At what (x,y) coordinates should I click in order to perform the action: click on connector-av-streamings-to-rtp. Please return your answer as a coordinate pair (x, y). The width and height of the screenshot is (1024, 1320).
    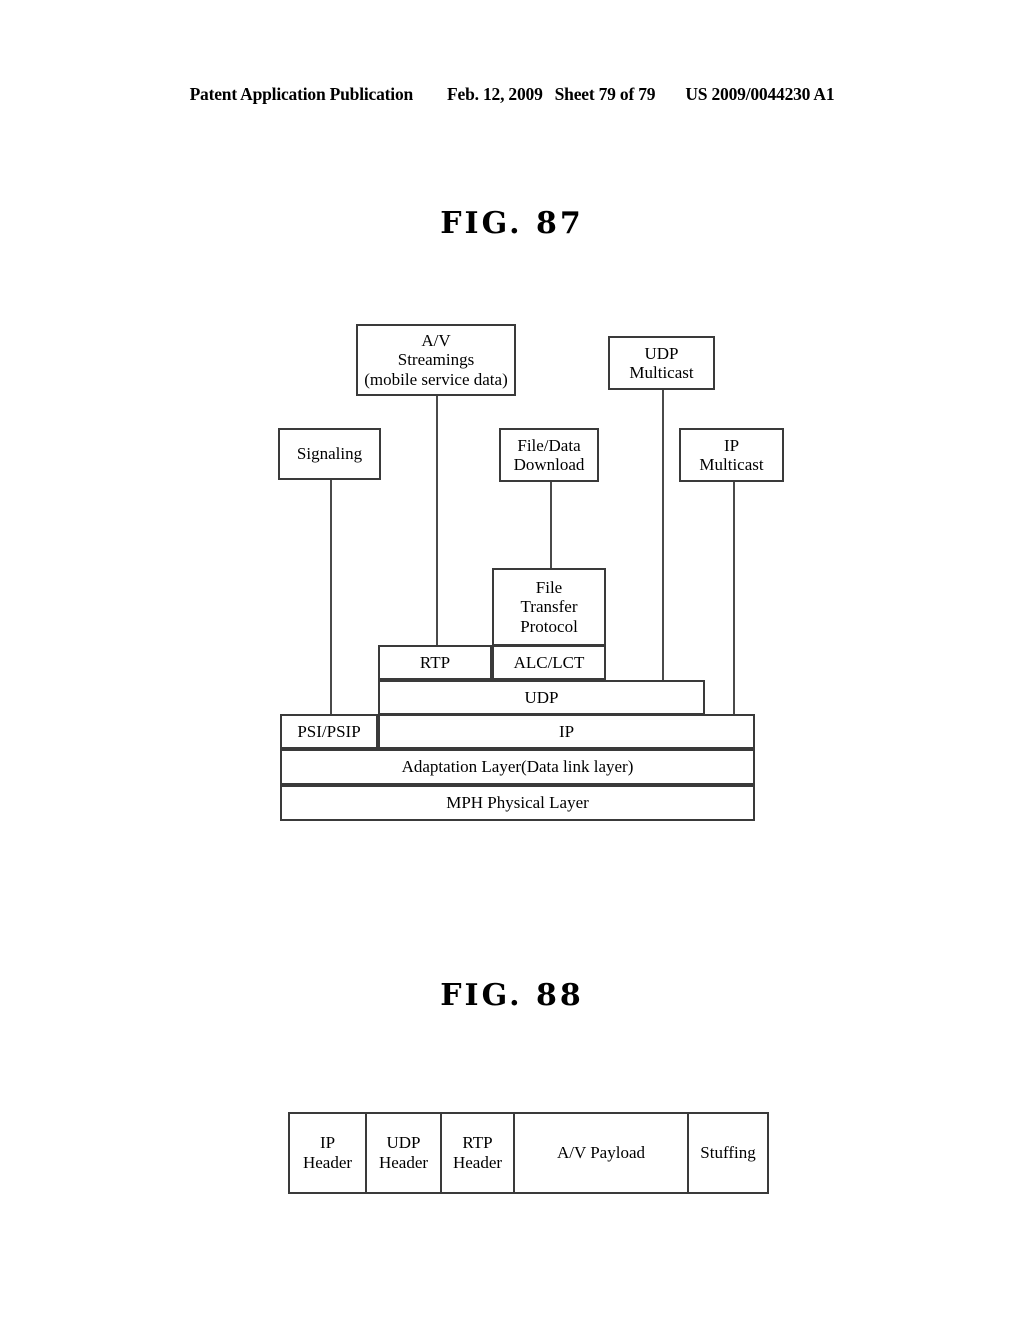
    Looking at the image, I should click on (437, 517).